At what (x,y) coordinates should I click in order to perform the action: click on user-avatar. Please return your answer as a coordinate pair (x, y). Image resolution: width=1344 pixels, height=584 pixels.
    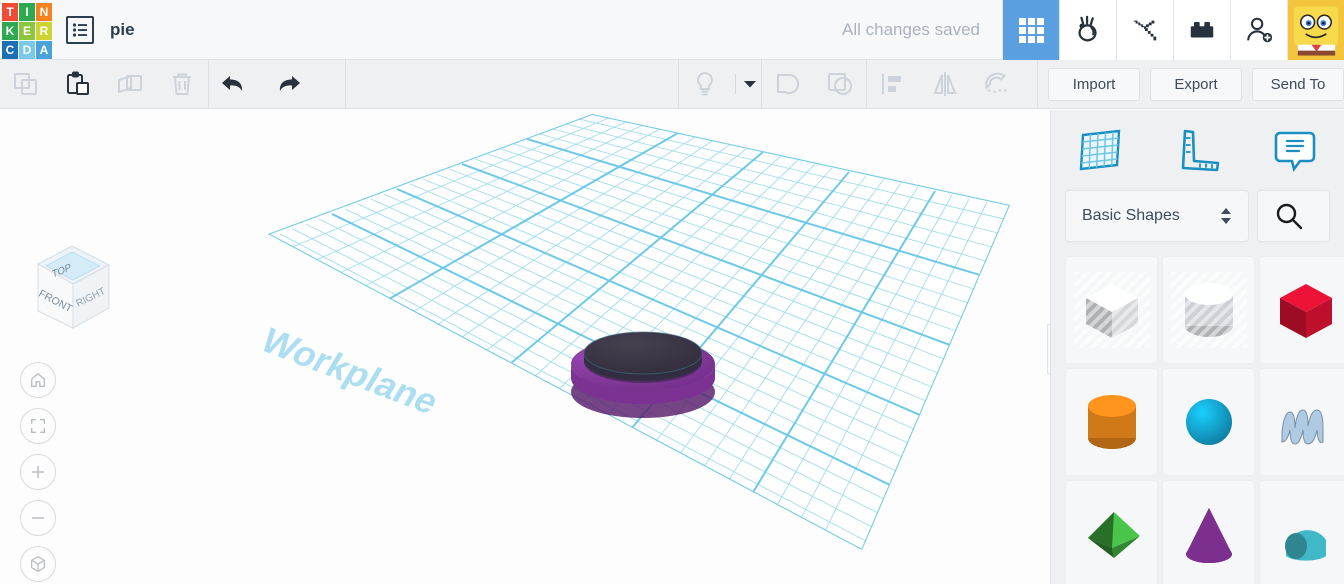
    Looking at the image, I should click on (1315, 30).